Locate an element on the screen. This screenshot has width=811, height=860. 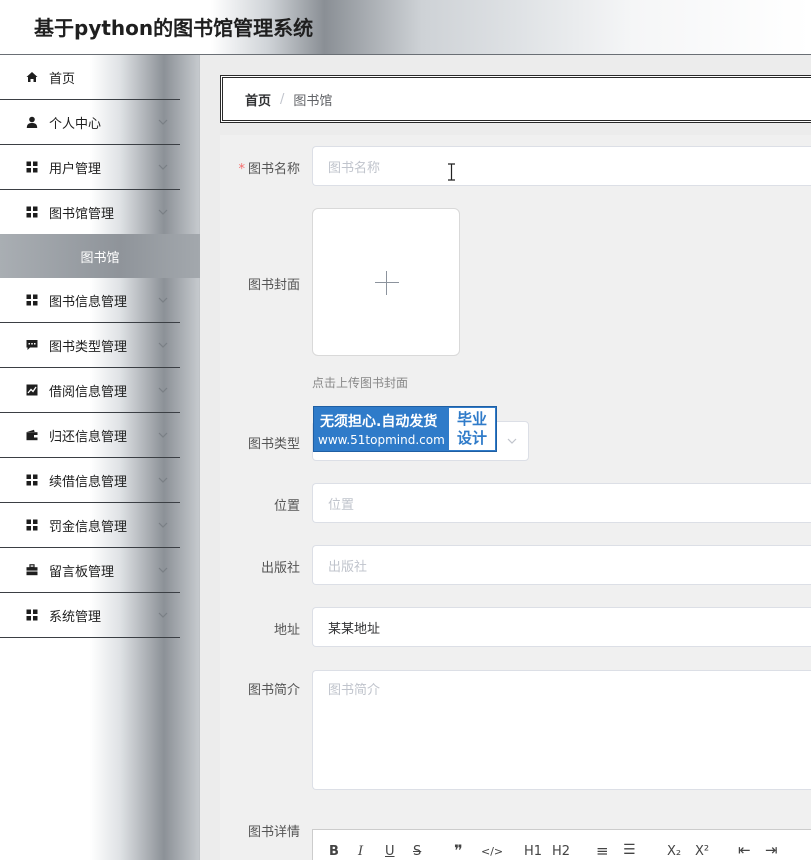
address-input: 某某地址 is located at coordinates (561, 627).